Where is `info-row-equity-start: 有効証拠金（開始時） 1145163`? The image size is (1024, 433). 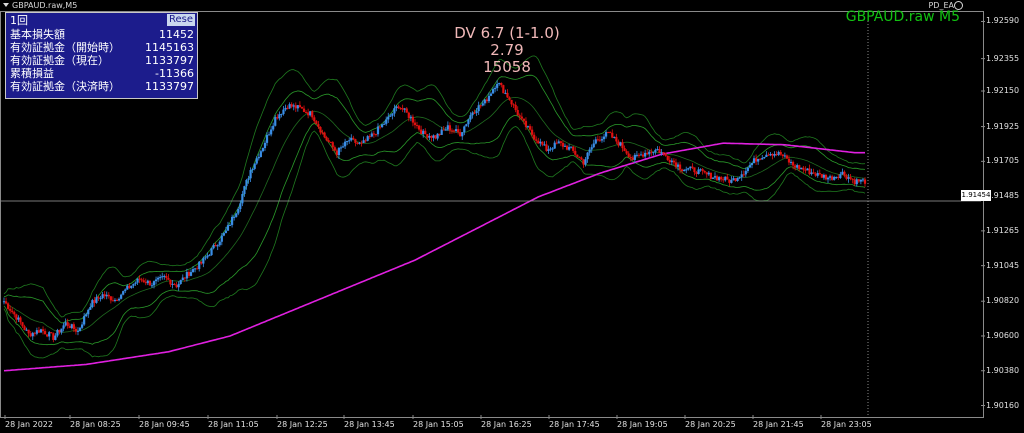 info-row-equity-start: 有効証拠金（開始時） 1145163 is located at coordinates (102, 47).